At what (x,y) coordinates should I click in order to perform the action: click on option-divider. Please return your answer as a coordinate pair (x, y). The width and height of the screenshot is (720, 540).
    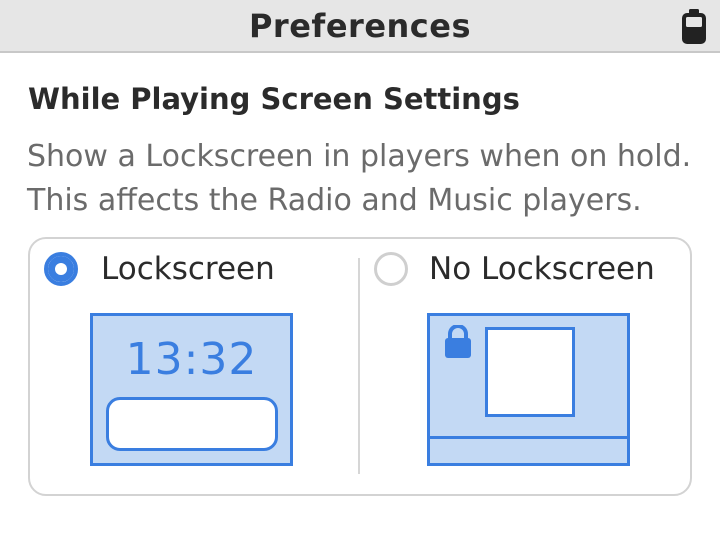
    Looking at the image, I should click on (359, 366).